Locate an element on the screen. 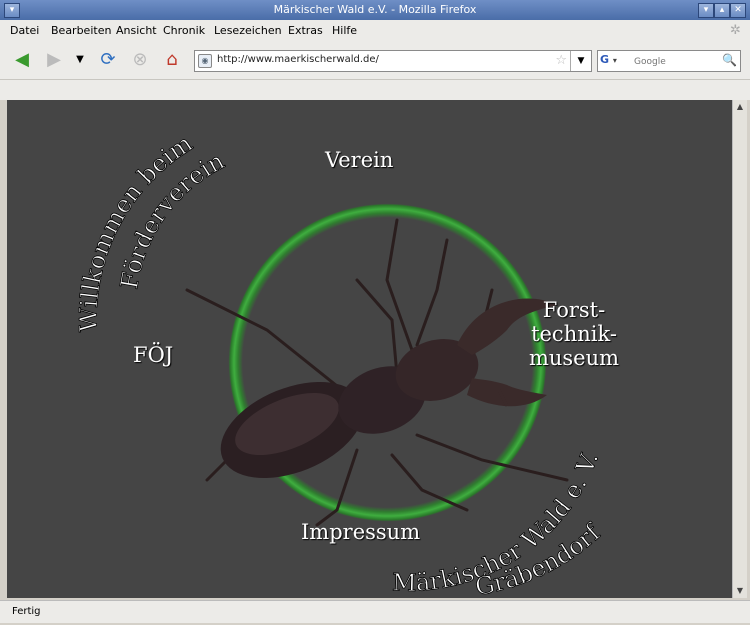 Image resolution: width=750 pixels, height=625 pixels. url-dropdown-icon: ▼ is located at coordinates (580, 61).